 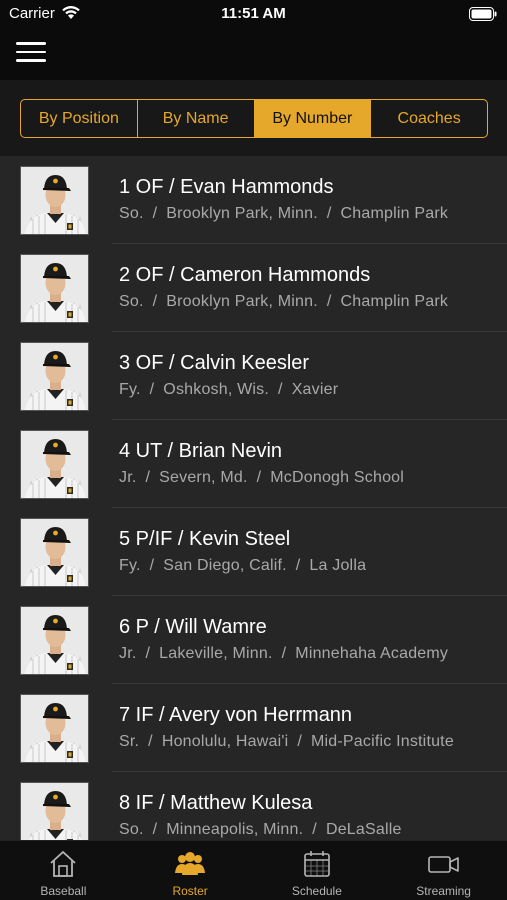 I want to click on player-name: 1 OF / Evan Hammonds, so click(x=226, y=187).